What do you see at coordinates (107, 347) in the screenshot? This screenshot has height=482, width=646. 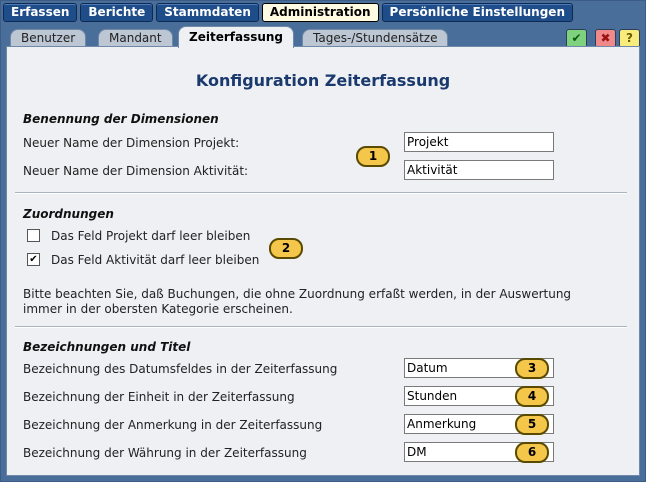 I see `section-labels-heading: Bezeichnungen und Titel` at bounding box center [107, 347].